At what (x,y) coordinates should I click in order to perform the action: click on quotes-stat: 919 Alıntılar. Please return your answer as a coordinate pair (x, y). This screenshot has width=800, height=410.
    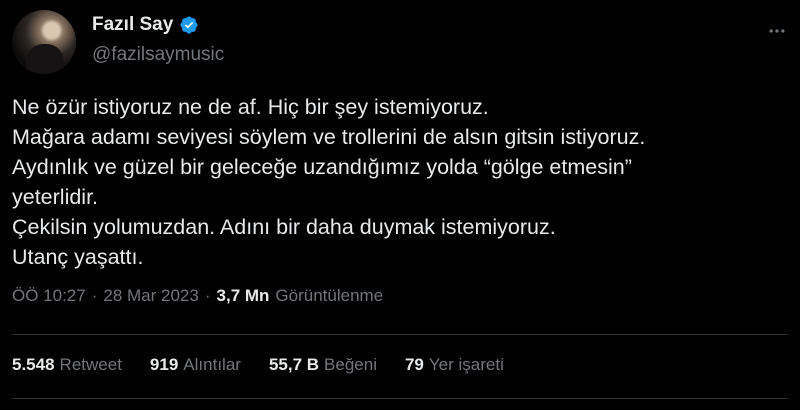
    Looking at the image, I should click on (195, 365).